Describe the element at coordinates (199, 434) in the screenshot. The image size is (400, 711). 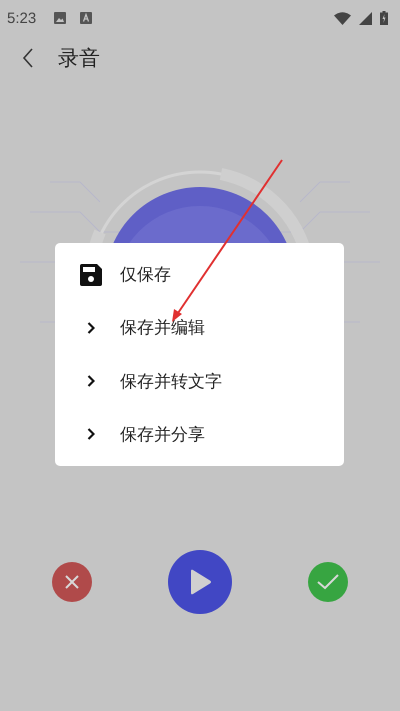
I see `menu-item: 保存并分享` at that location.